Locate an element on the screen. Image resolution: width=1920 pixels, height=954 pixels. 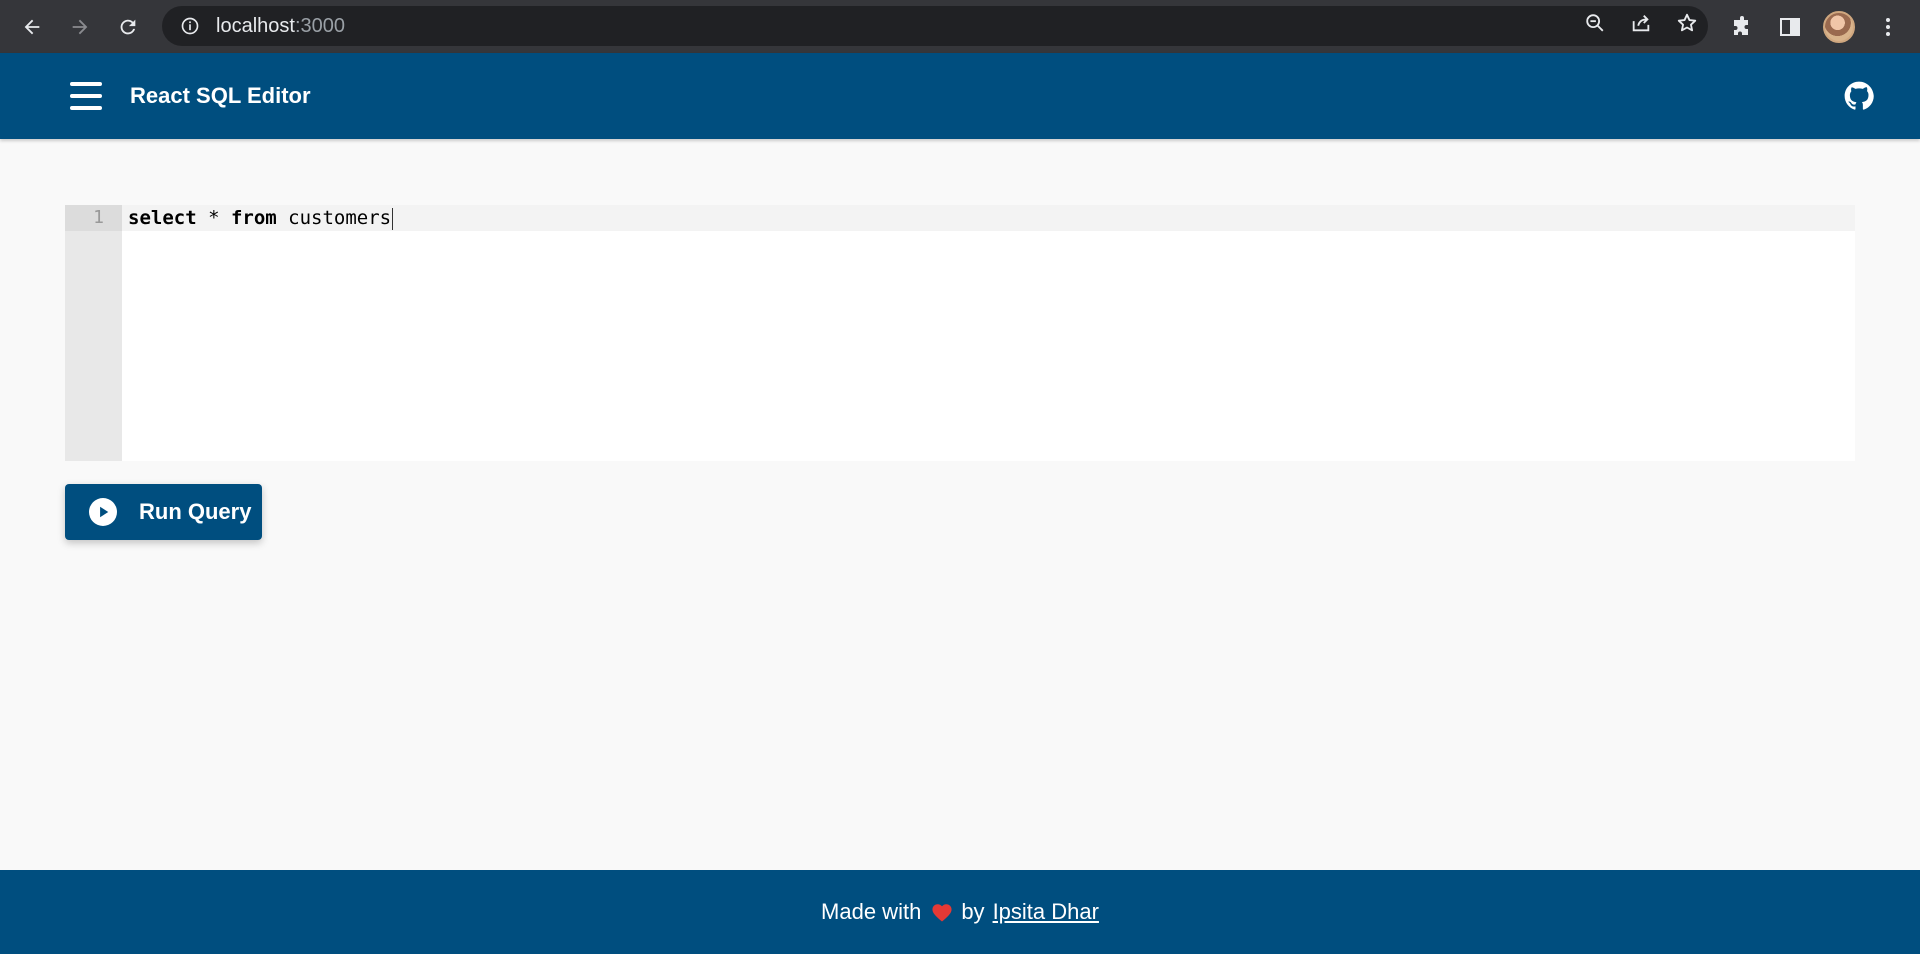
code-line: select * from customers is located at coordinates (261, 218).